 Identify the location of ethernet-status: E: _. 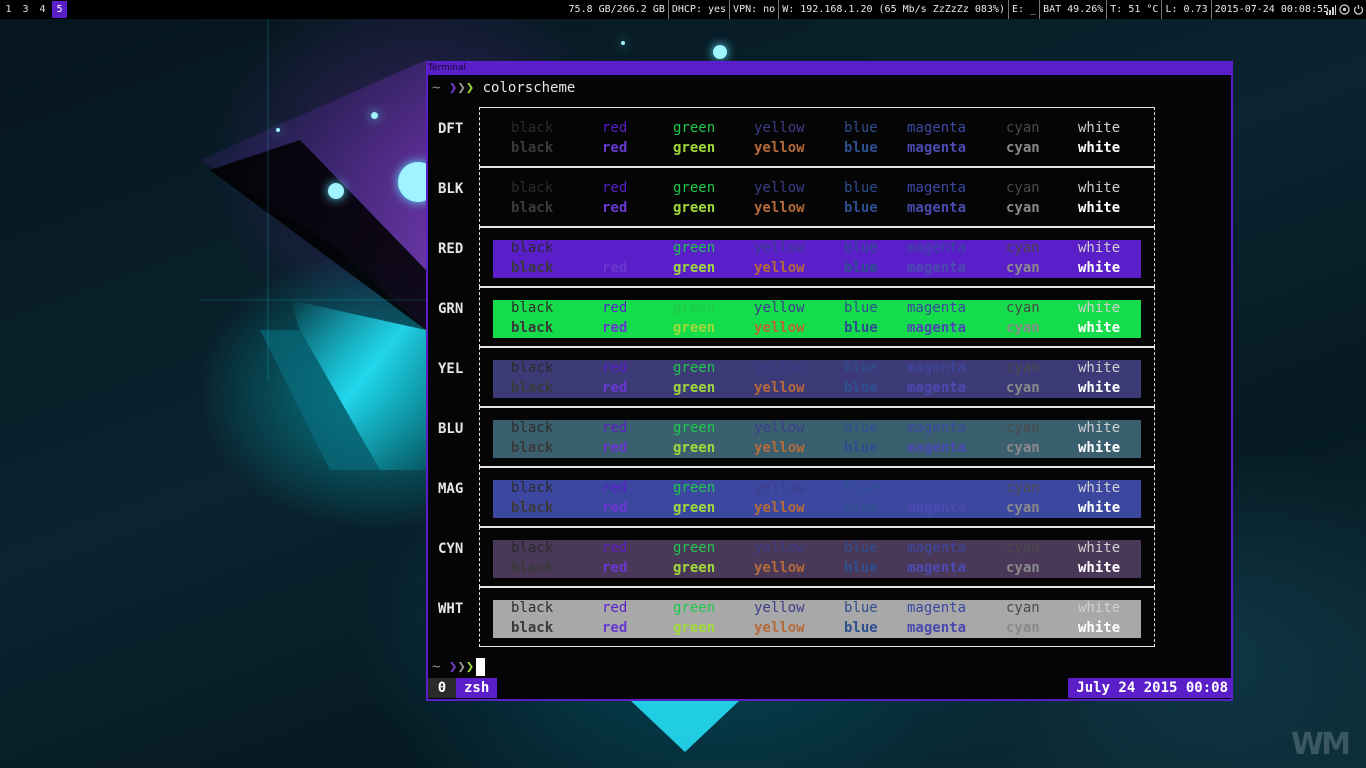
(1025, 9).